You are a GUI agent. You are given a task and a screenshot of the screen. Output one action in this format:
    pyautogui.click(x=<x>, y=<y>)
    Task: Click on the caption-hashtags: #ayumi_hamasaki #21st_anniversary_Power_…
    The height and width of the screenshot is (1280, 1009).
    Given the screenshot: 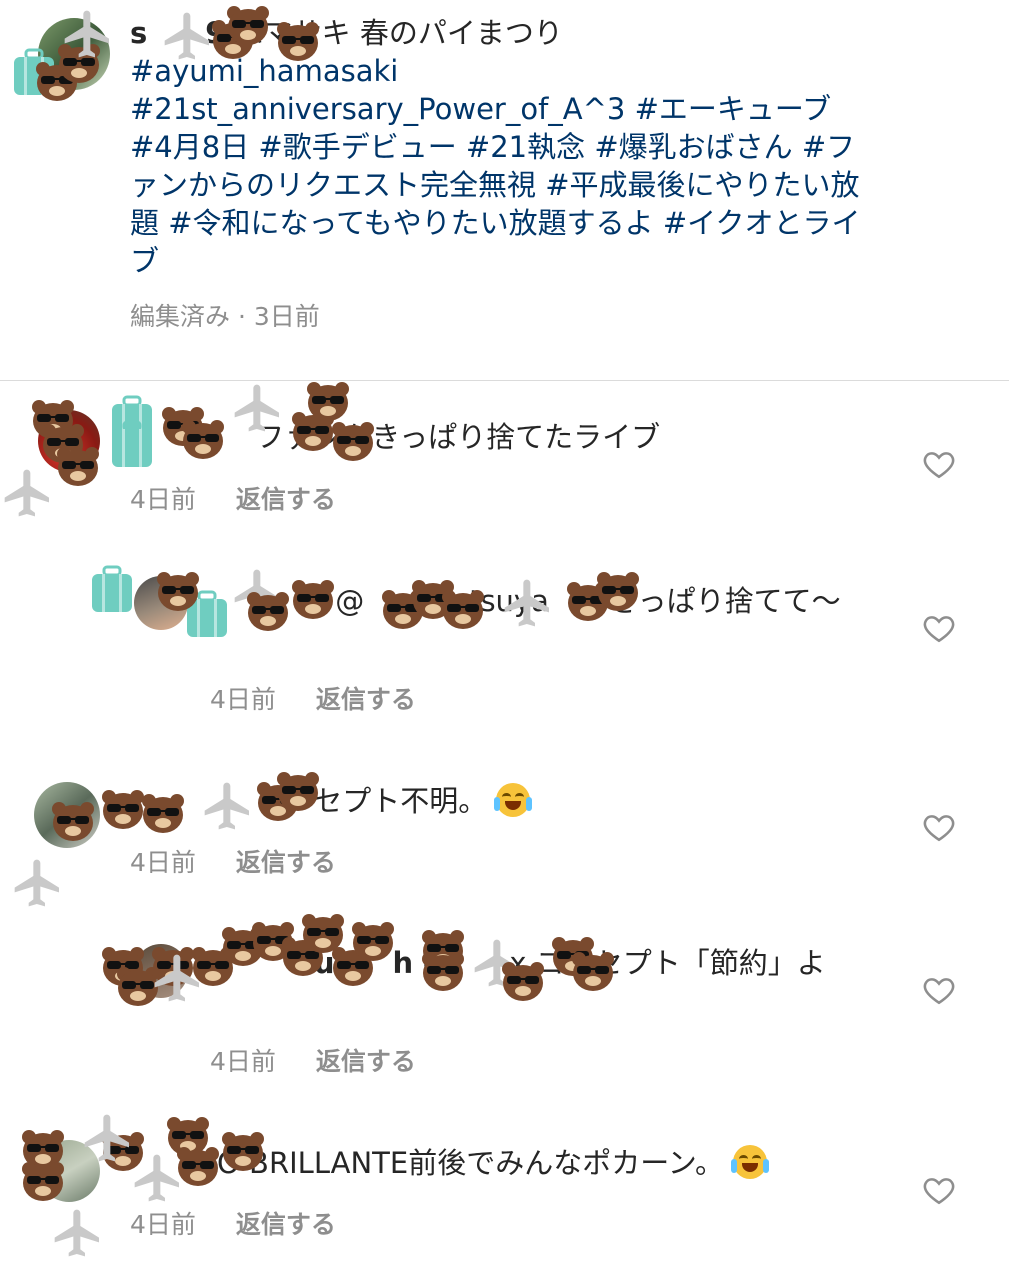 What is the action you would take?
    pyautogui.click(x=500, y=166)
    